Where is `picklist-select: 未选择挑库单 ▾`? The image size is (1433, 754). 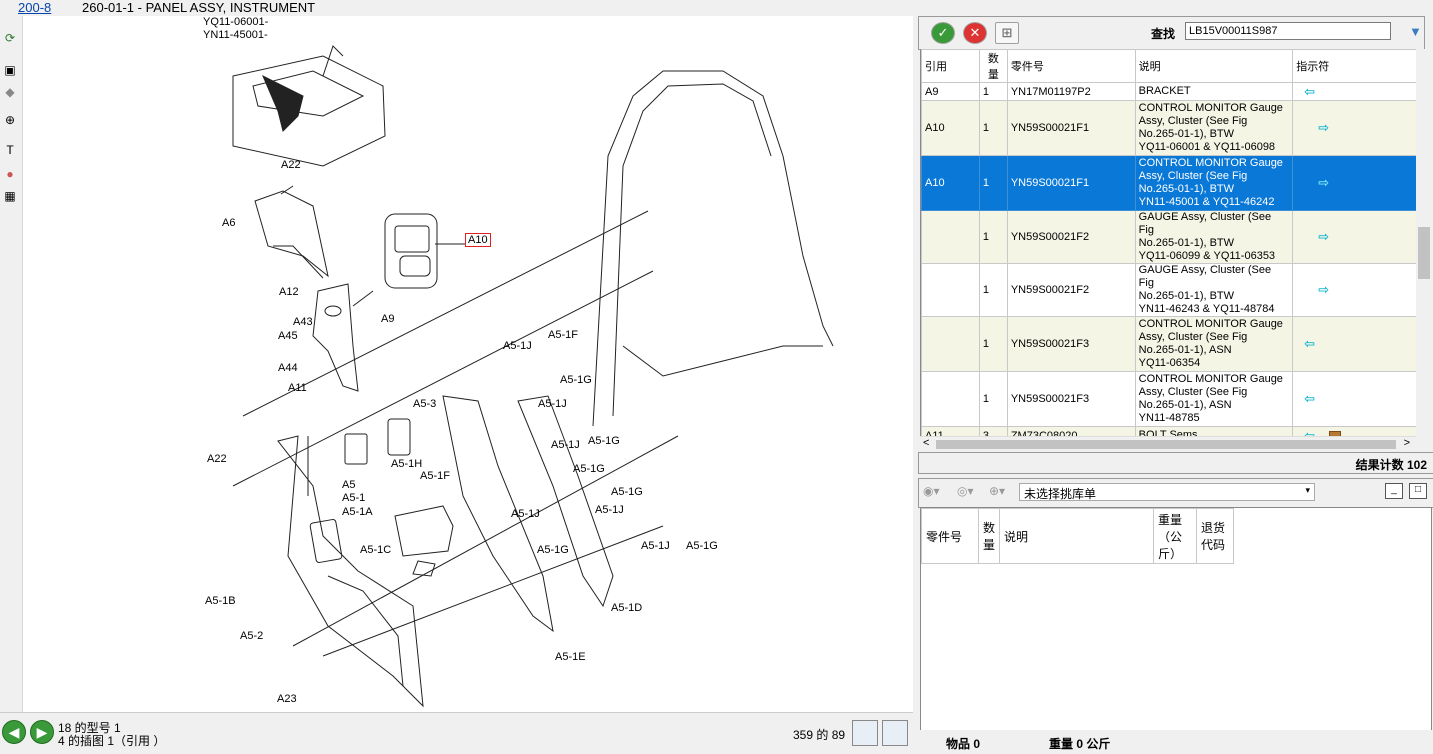 picklist-select: 未选择挑库单 ▾ is located at coordinates (1167, 492).